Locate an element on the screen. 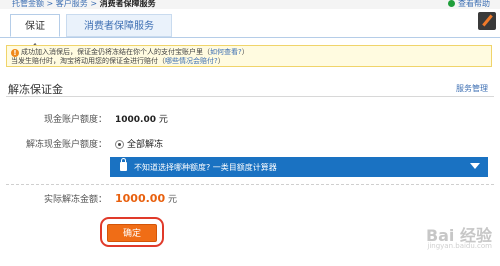 The width and height of the screenshot is (500, 266). dashed-divider is located at coordinates (250, 184).